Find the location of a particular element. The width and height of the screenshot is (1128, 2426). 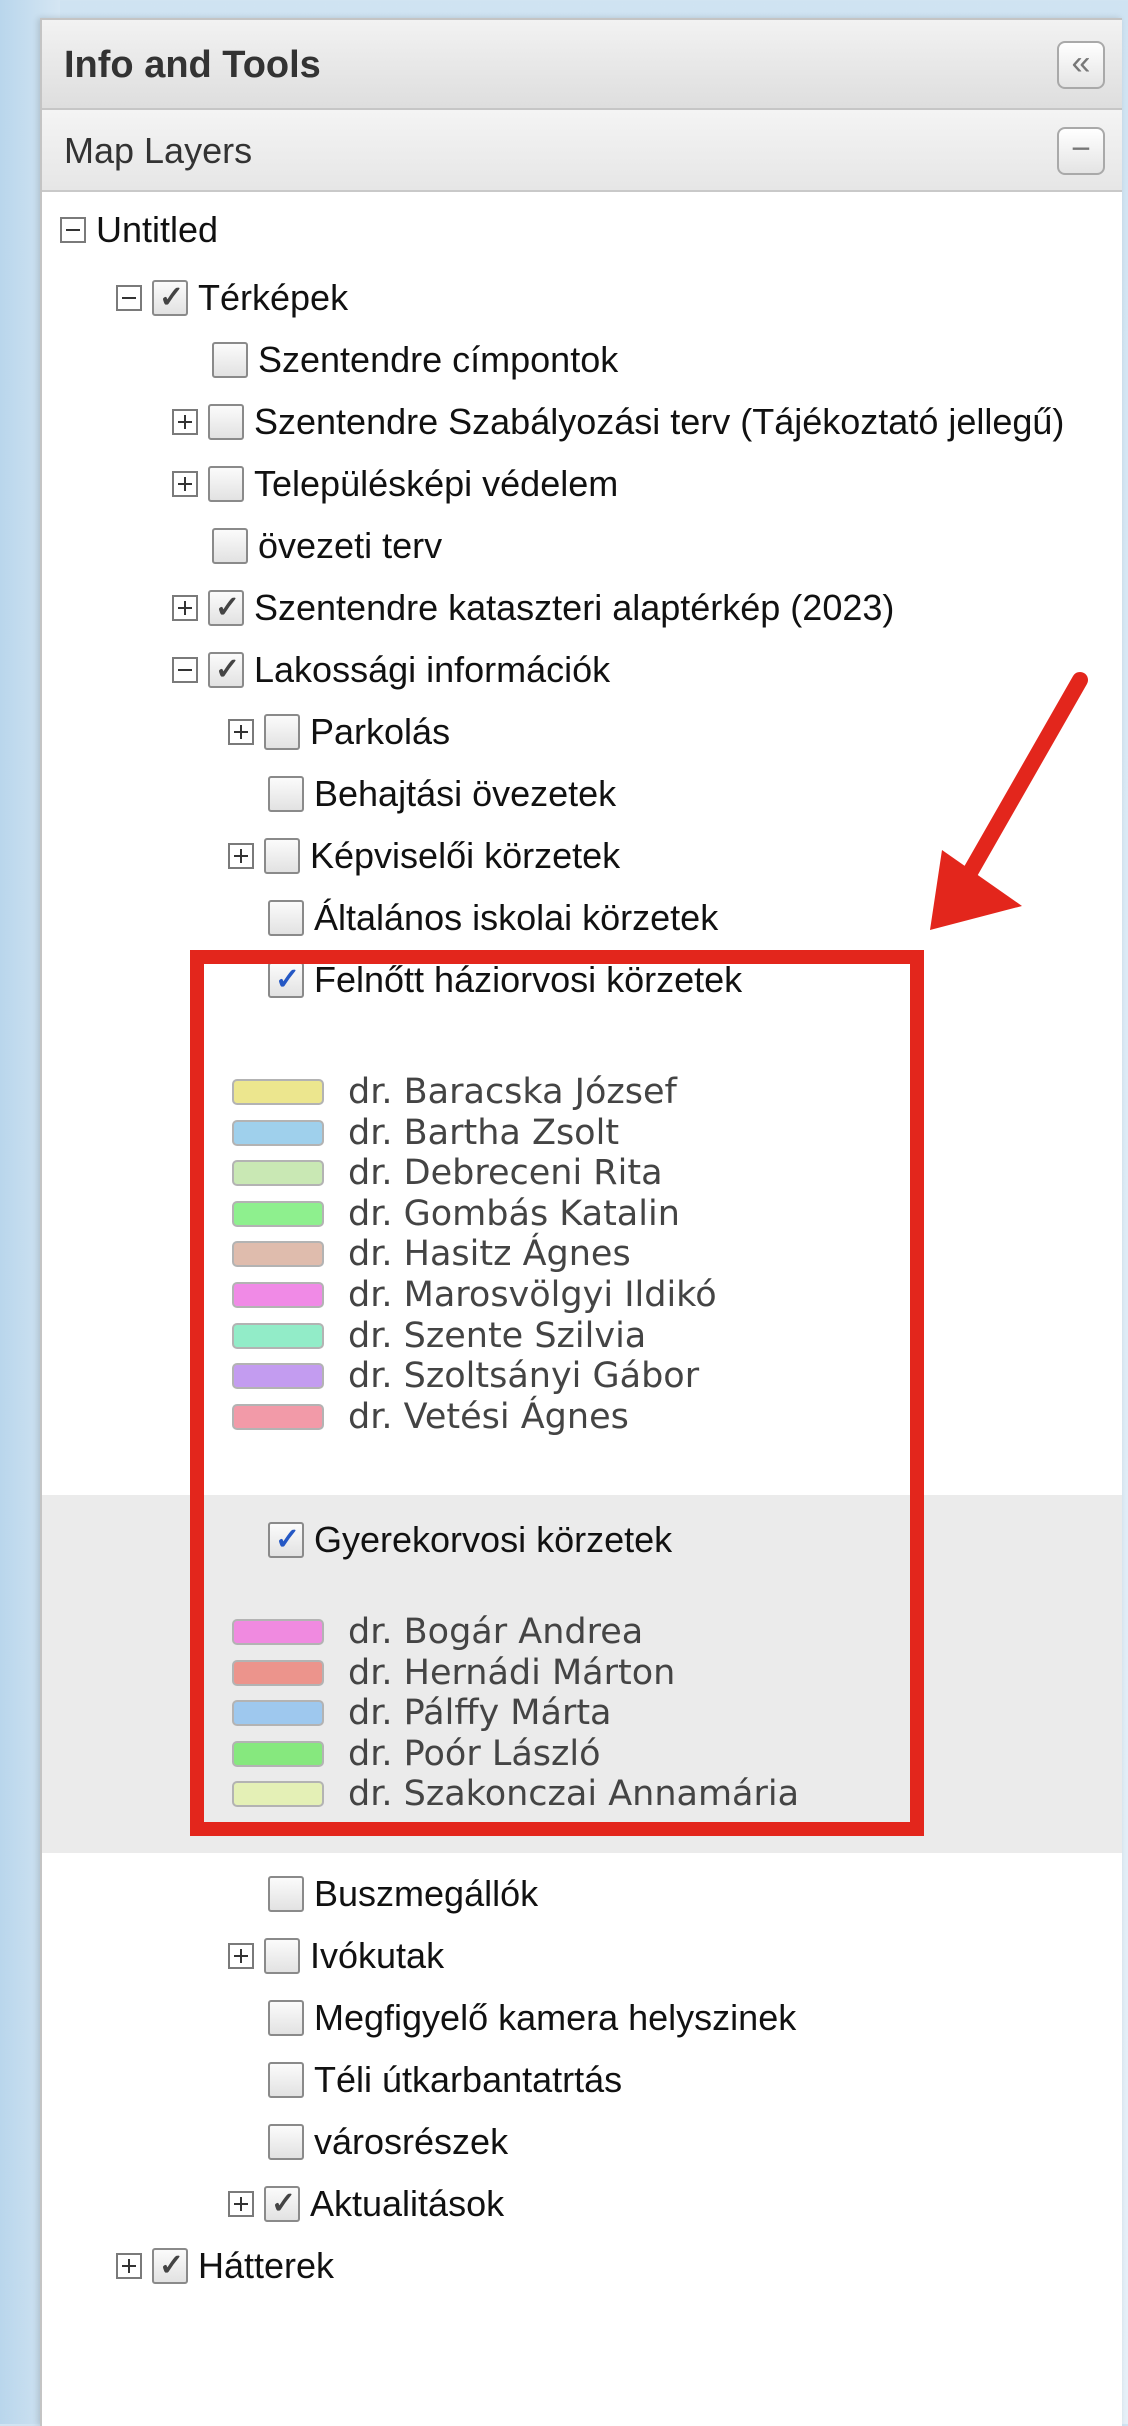

tree-node-terkepek: Térképek is located at coordinates (232, 298).